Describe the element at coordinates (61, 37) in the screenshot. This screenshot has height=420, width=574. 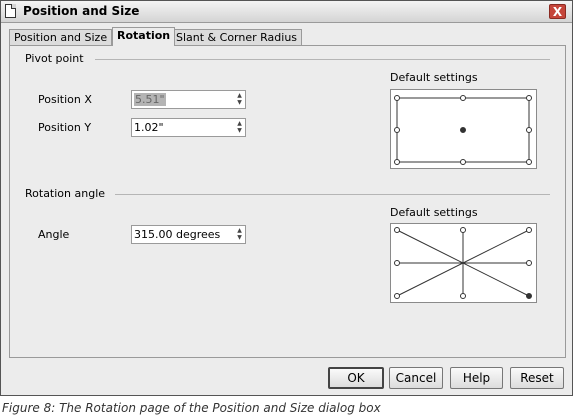
I see `tab-position-and-size: Position and Size` at that location.